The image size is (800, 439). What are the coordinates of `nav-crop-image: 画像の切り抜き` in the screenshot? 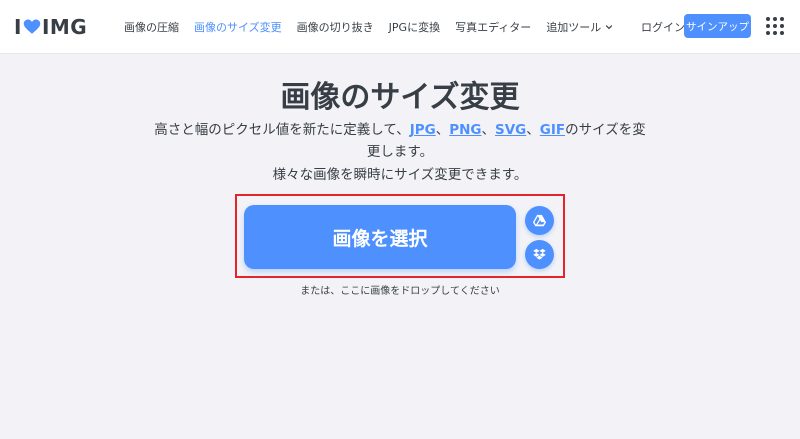 It's located at (335, 27).